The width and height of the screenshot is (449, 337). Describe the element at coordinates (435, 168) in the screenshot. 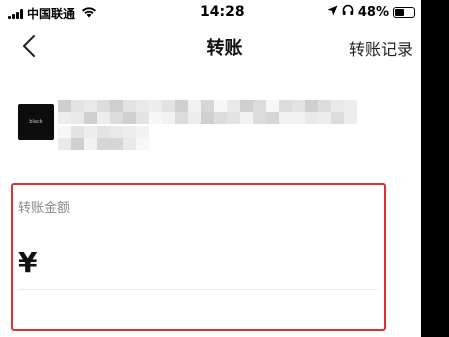

I see `screen-edge` at that location.